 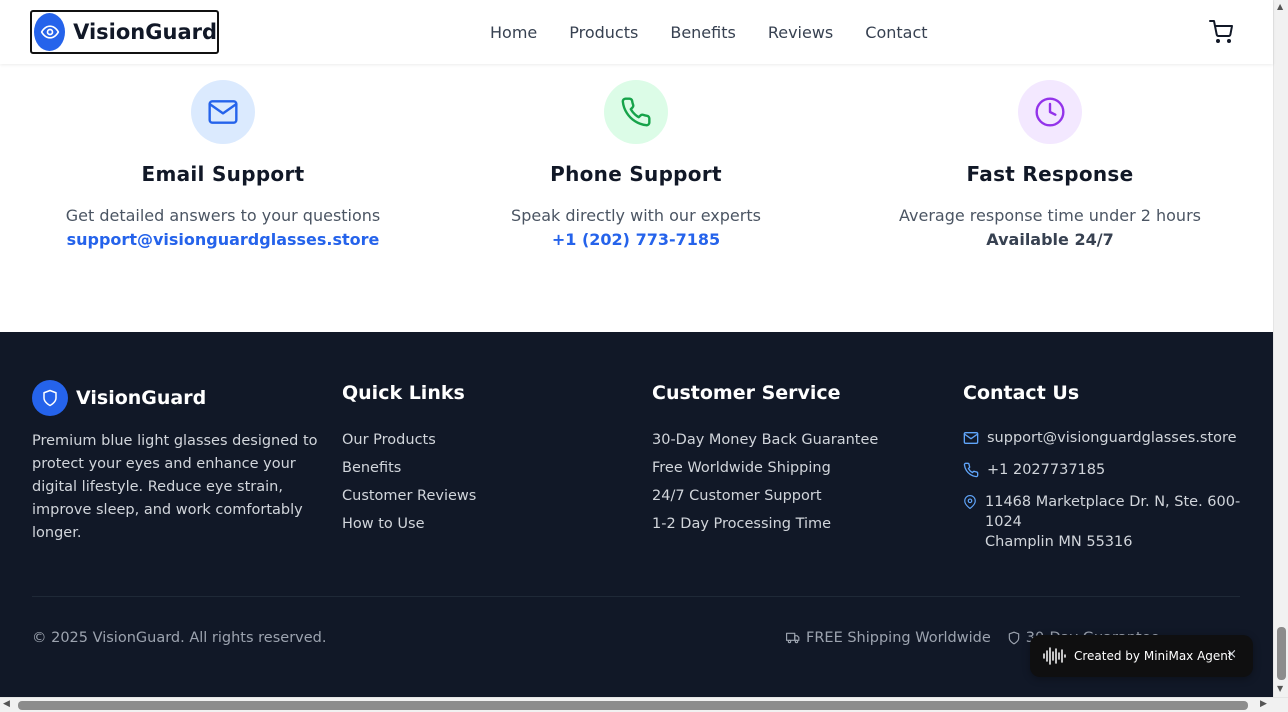 I want to click on toast-label: Created by MiniMax Agent, so click(x=1153, y=656).